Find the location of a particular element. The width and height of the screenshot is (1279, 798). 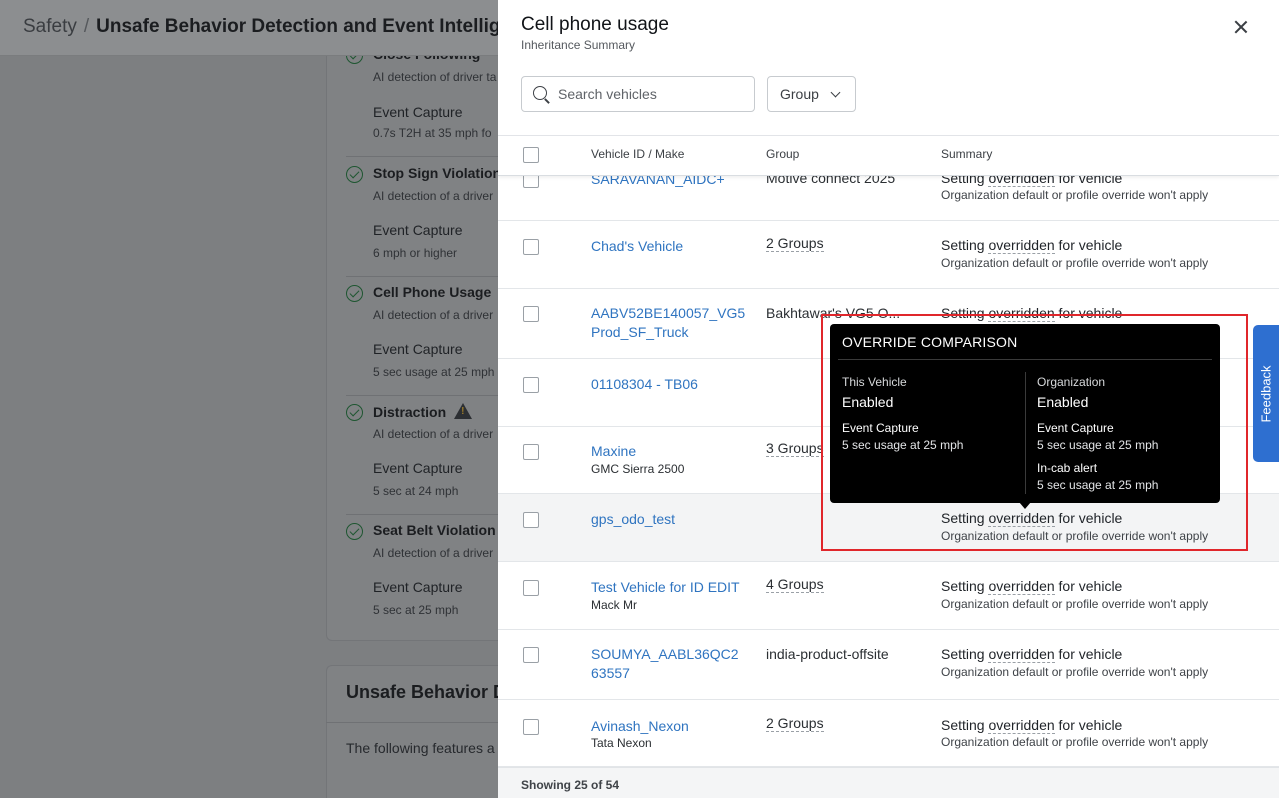

feature-title: Stop Sign Violation is located at coordinates (435, 173).